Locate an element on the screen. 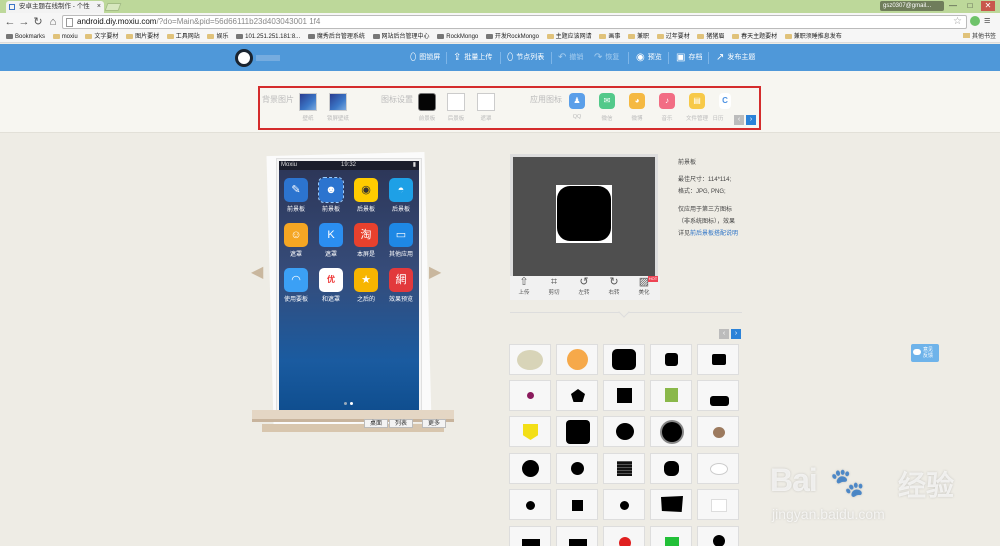  foreground-board-thumb is located at coordinates (427, 102).